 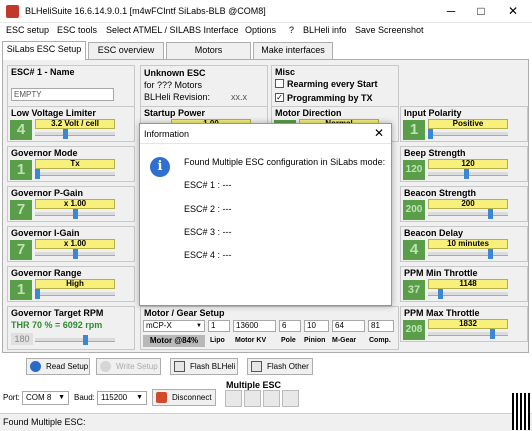 What do you see at coordinates (481, 11) in the screenshot?
I see `maximize-icon: □` at bounding box center [481, 11].